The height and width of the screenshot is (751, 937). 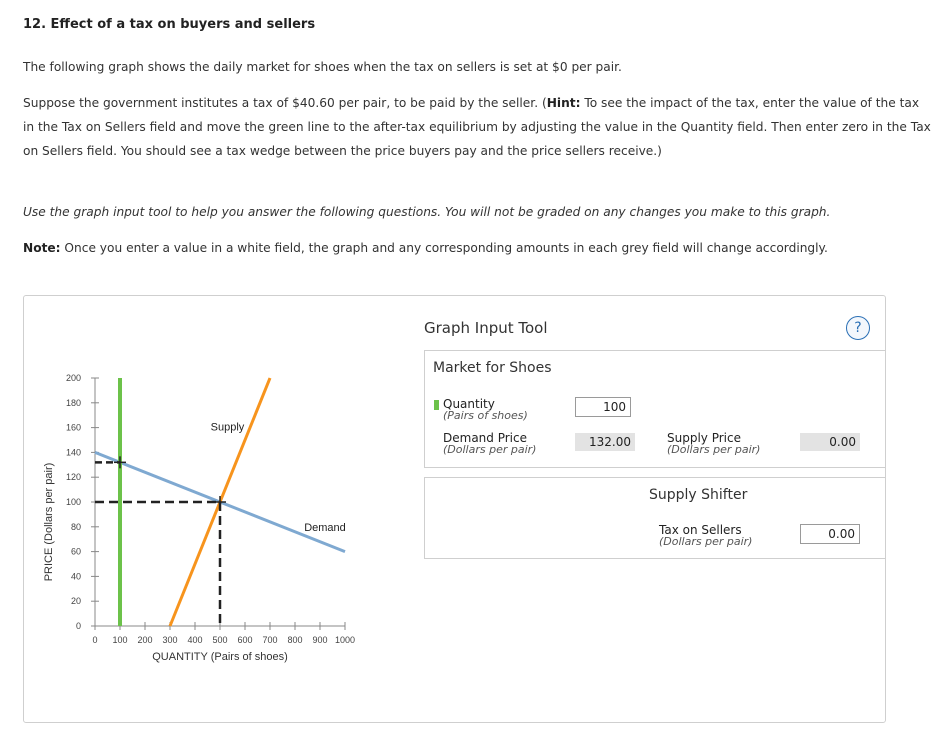 I want to click on x-tick-label: 700, so click(x=269, y=640).